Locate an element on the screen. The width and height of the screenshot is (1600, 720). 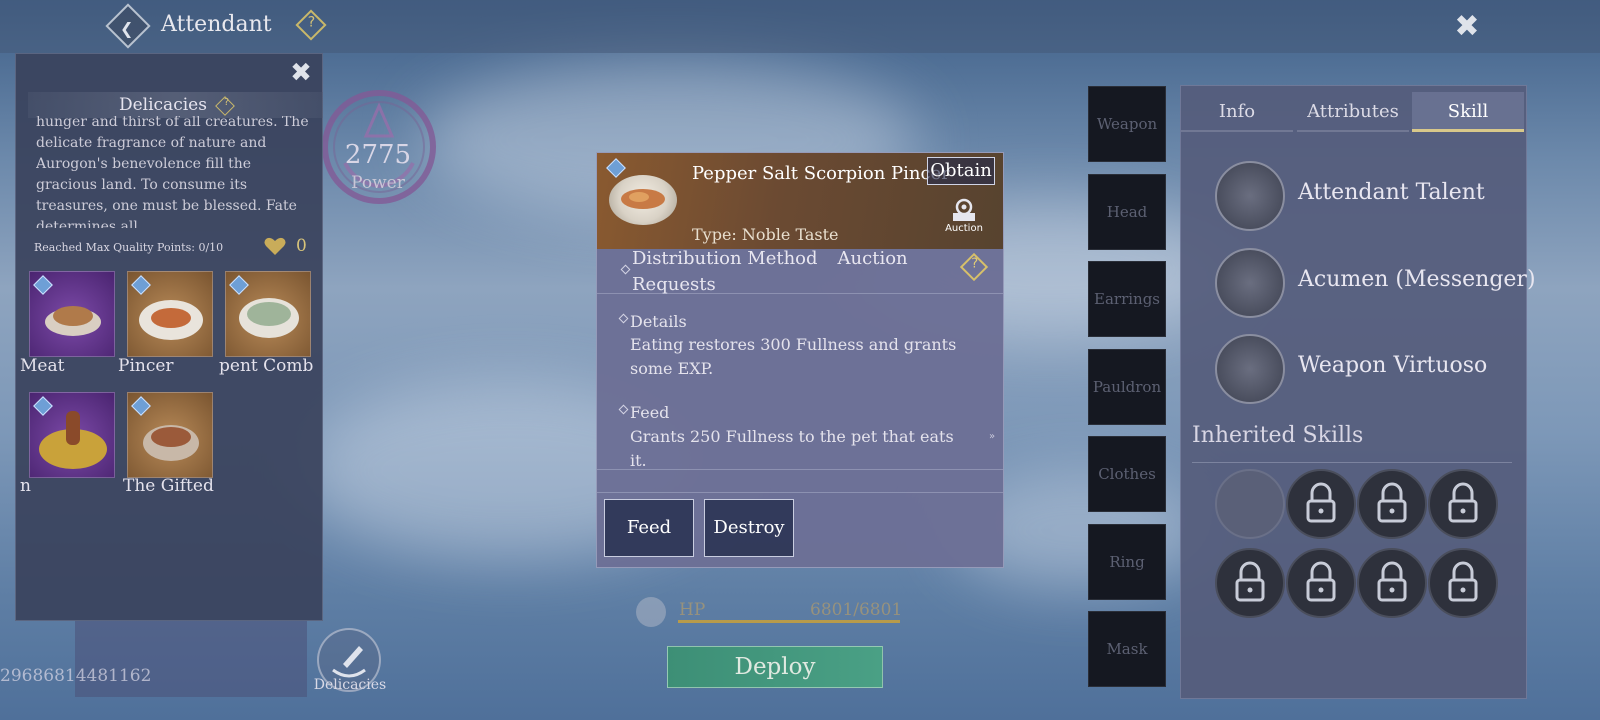
acumen-skill-icon is located at coordinates (1250, 283).